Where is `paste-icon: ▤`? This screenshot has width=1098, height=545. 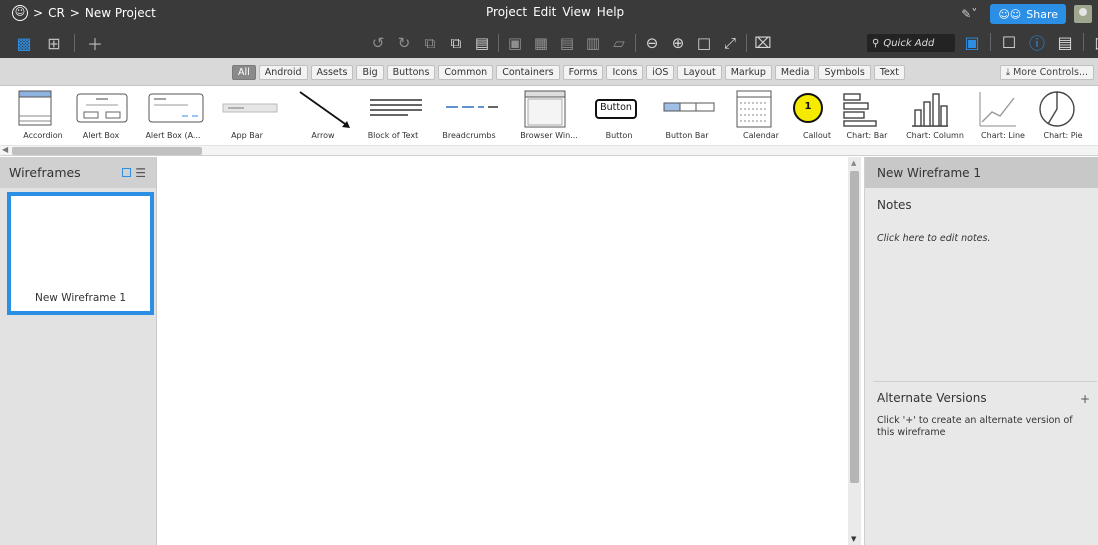 paste-icon: ▤ is located at coordinates (482, 43).